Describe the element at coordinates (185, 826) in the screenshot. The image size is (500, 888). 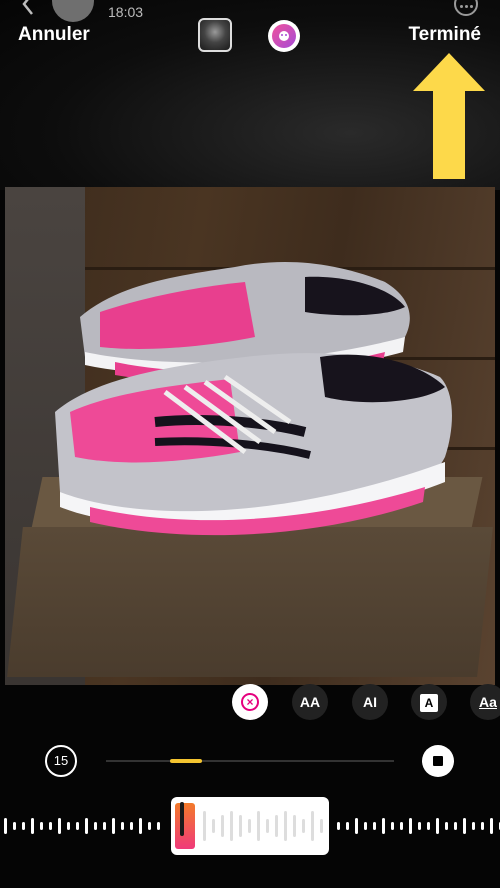
I see `clip-start-marker` at that location.